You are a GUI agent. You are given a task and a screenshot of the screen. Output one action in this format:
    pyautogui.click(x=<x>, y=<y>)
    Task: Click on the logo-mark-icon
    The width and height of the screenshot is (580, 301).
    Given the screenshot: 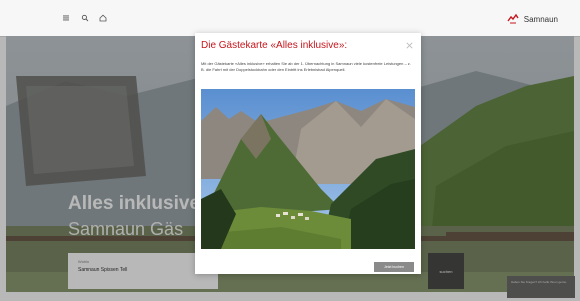 What is the action you would take?
    pyautogui.click(x=513, y=18)
    